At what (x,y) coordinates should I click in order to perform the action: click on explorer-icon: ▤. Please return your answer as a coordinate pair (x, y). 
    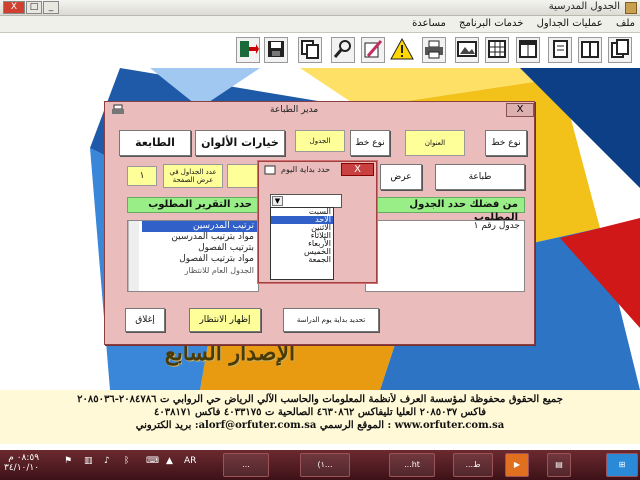
    Looking at the image, I should click on (559, 465).